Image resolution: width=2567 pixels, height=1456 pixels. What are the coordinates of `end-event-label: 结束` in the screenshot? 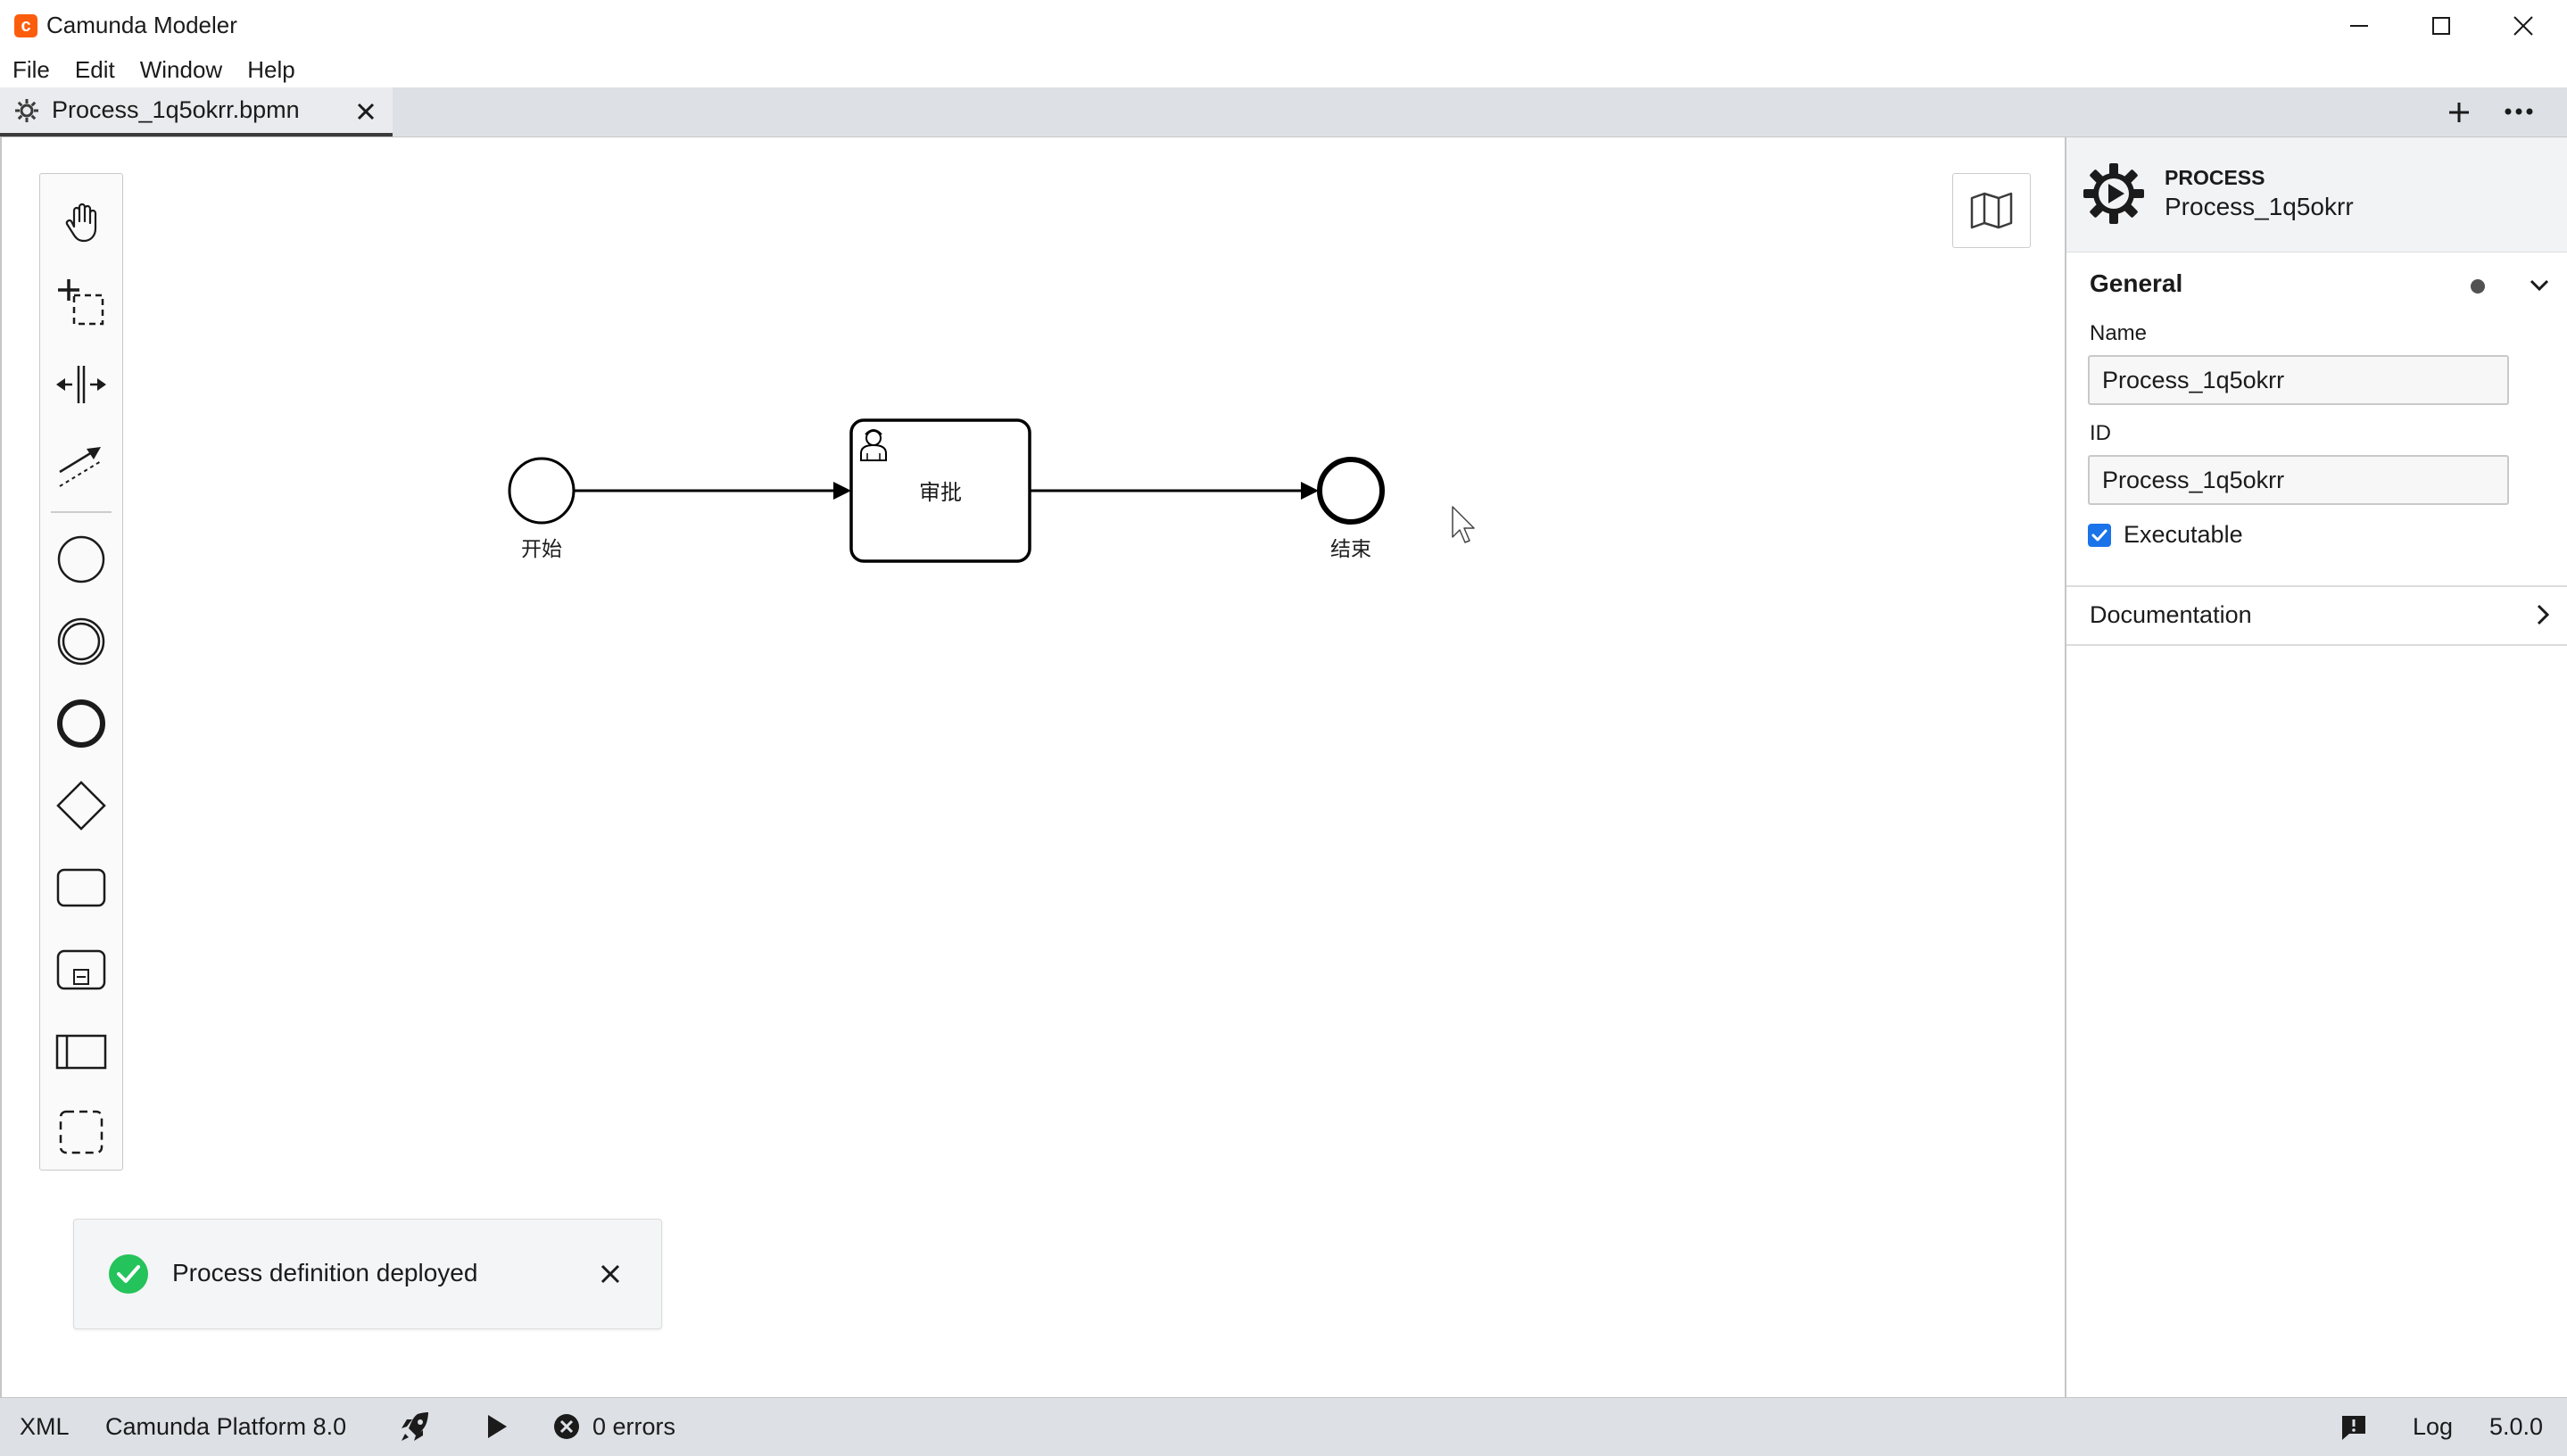 It's located at (1350, 549).